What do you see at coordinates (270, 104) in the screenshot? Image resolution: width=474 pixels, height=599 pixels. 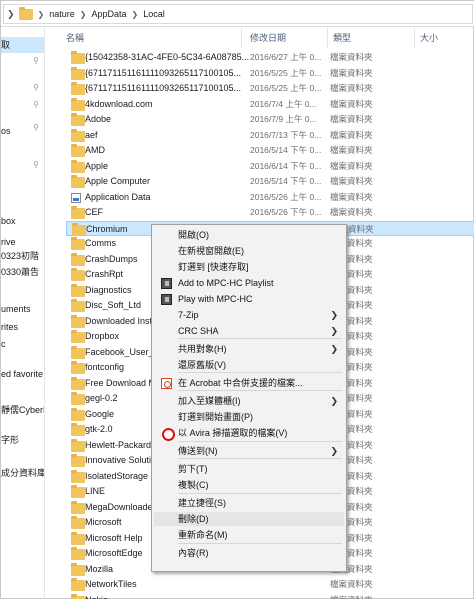 I see `file-row: 4kdownload.com 2016/7/4 上午 0... 檔案資料夾` at bounding box center [270, 104].